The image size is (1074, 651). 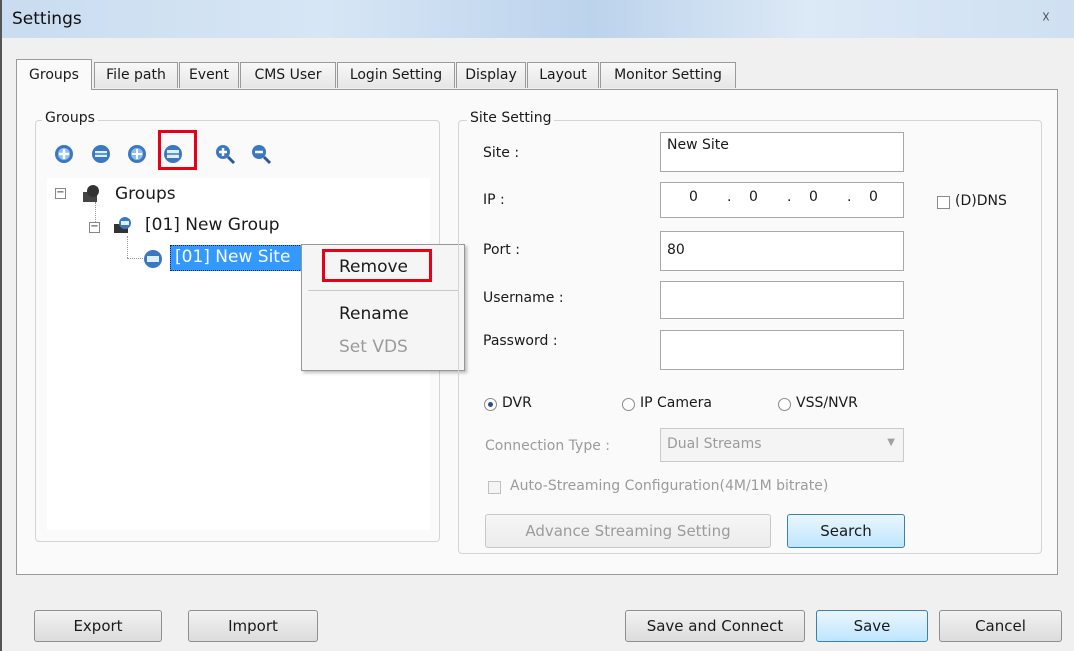 What do you see at coordinates (782, 300) in the screenshot?
I see `username-input` at bounding box center [782, 300].